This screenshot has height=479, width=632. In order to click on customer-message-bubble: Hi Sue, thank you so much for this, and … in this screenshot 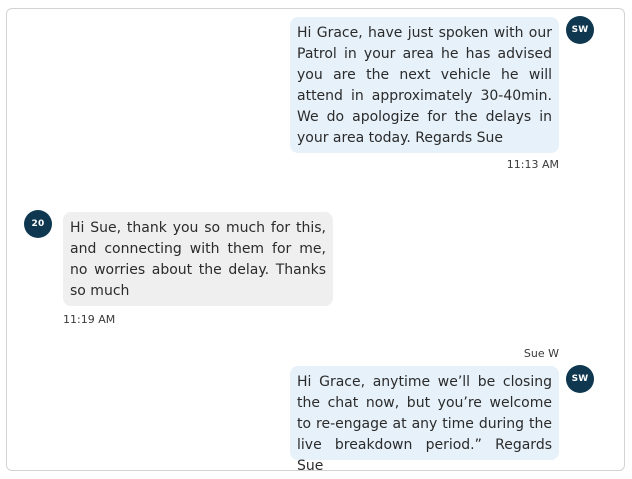, I will do `click(198, 259)`.